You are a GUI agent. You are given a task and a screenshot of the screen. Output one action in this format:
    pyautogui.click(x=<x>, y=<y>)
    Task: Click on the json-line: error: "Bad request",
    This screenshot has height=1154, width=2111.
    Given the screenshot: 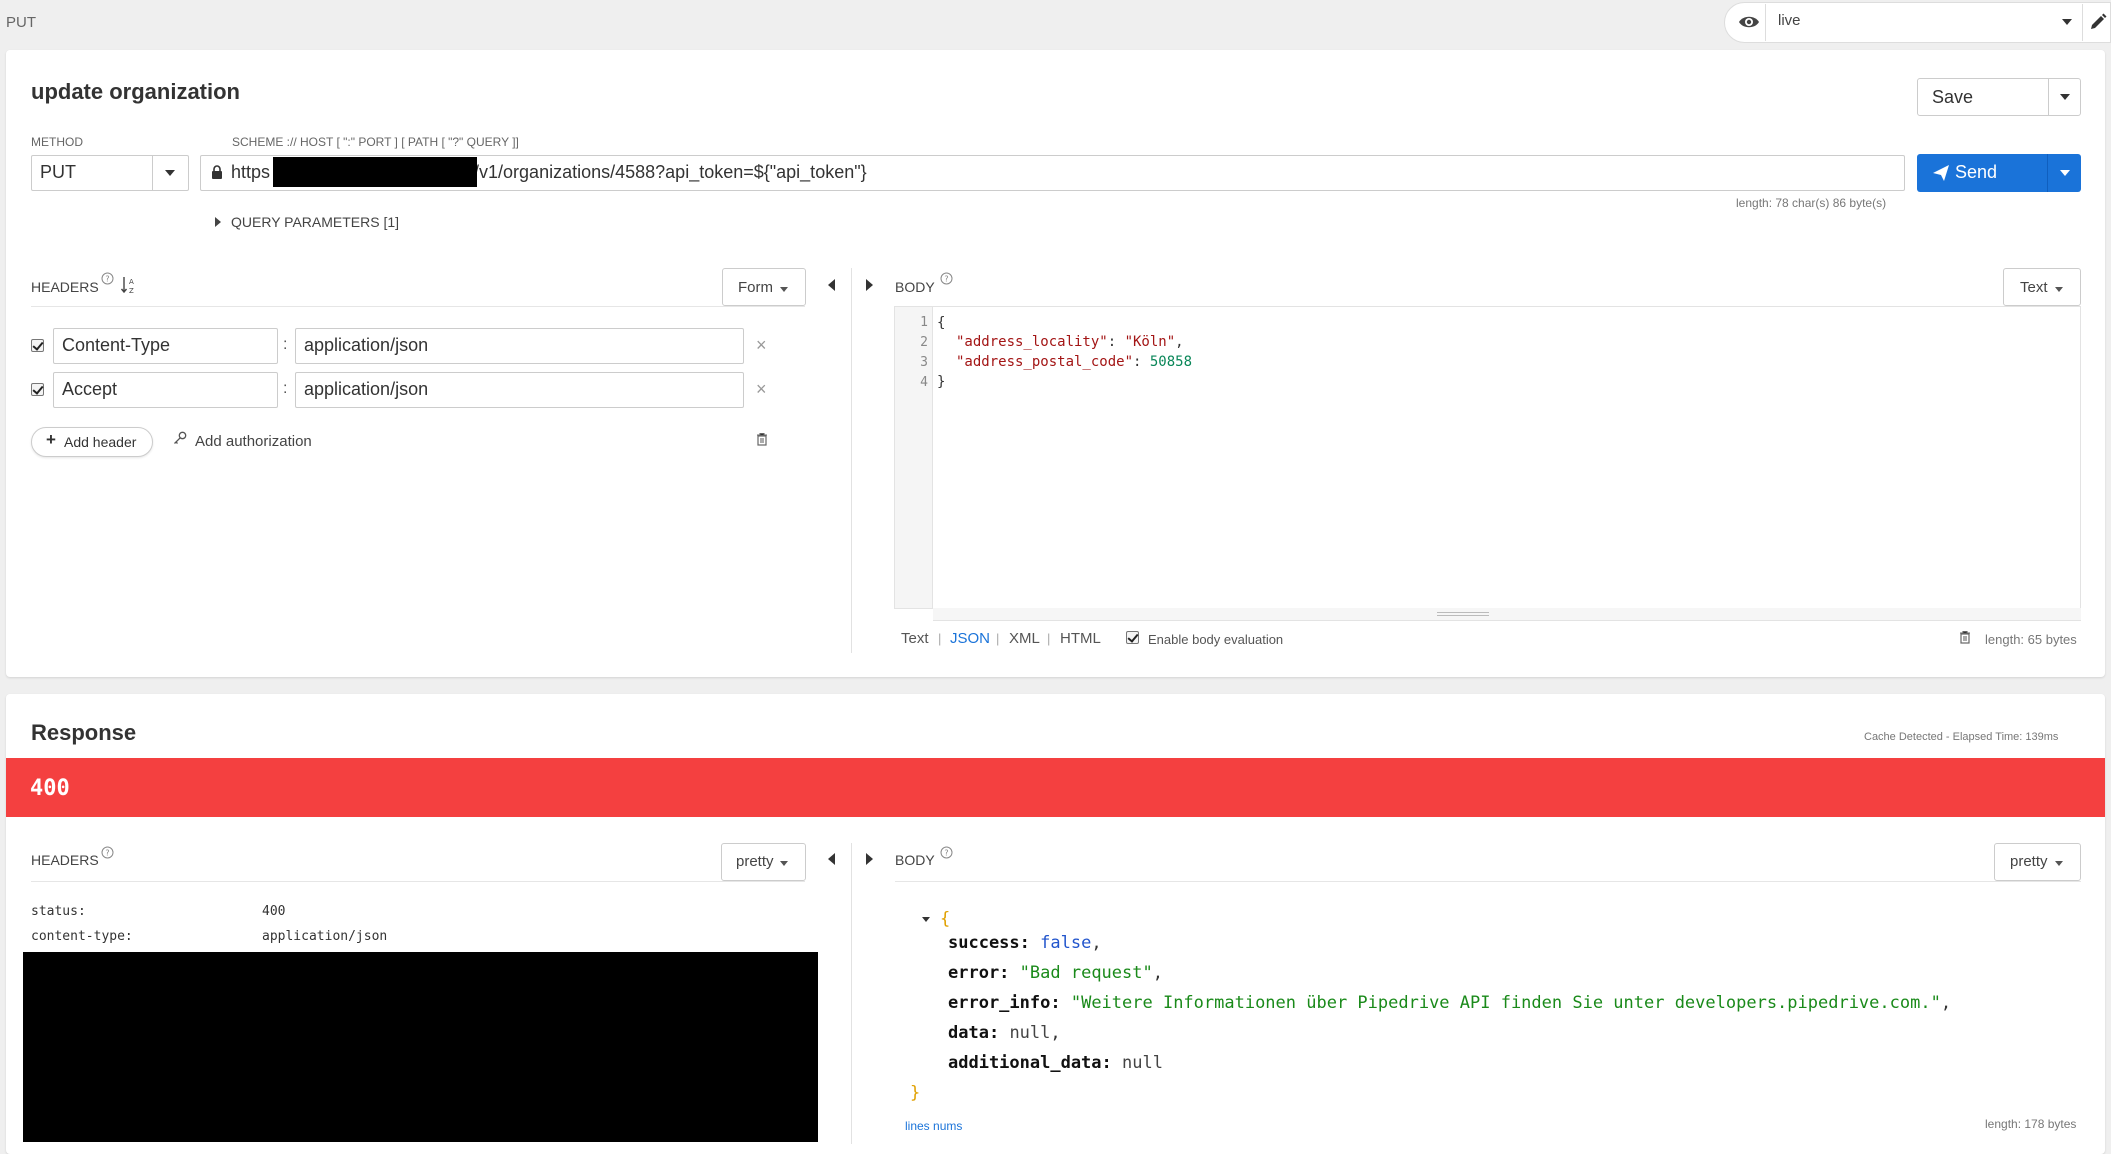 What is the action you would take?
    pyautogui.click(x=1055, y=973)
    